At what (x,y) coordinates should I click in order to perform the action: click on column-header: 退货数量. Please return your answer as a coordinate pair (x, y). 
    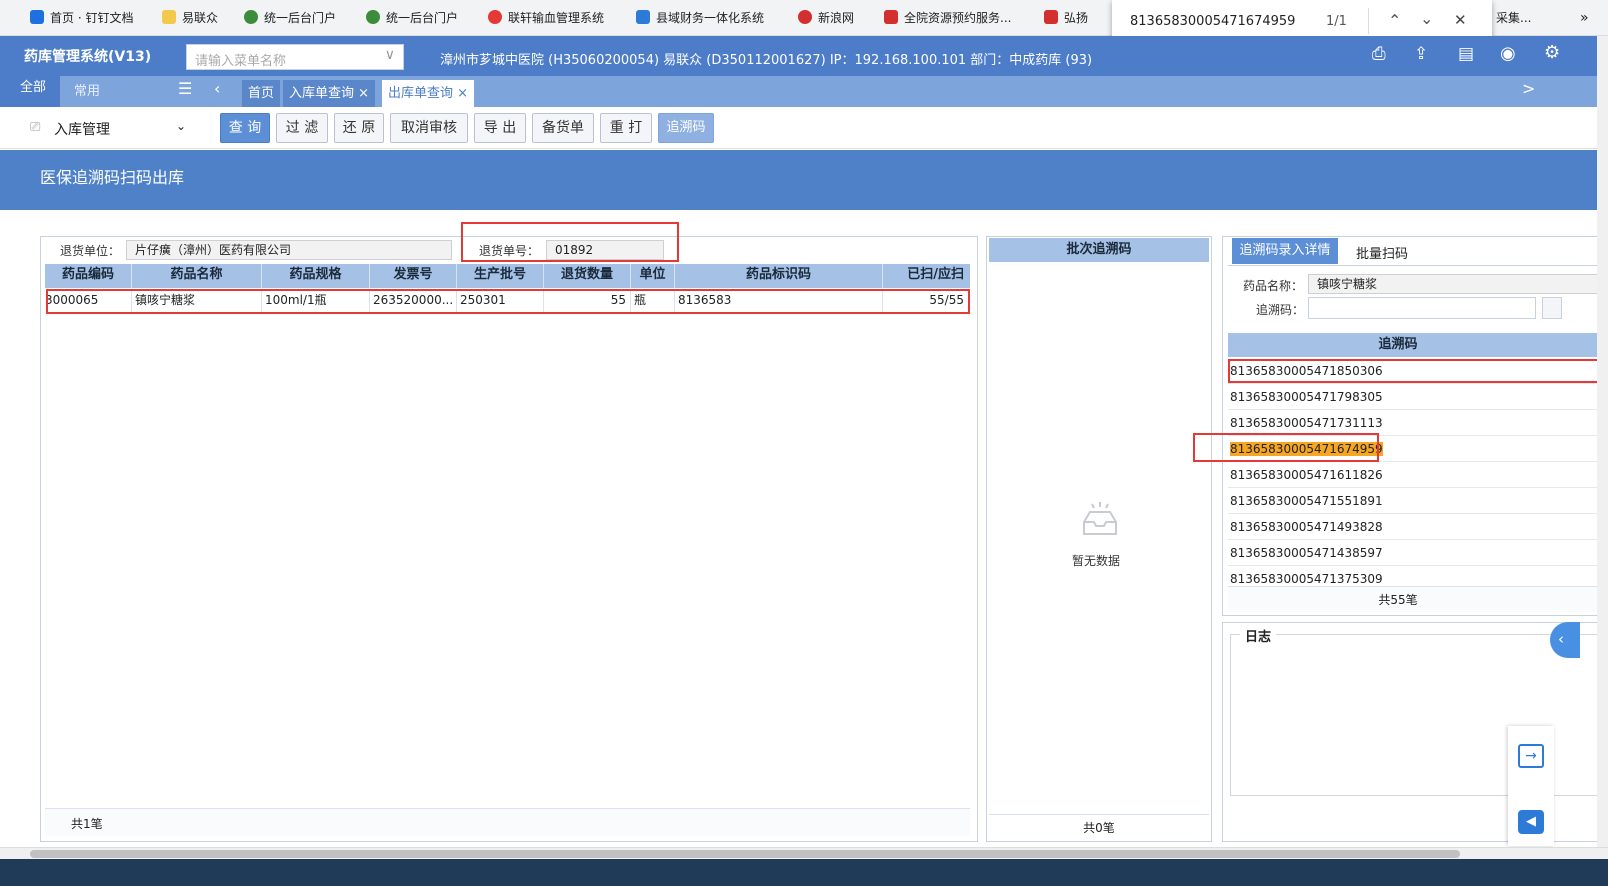
    Looking at the image, I should click on (587, 276).